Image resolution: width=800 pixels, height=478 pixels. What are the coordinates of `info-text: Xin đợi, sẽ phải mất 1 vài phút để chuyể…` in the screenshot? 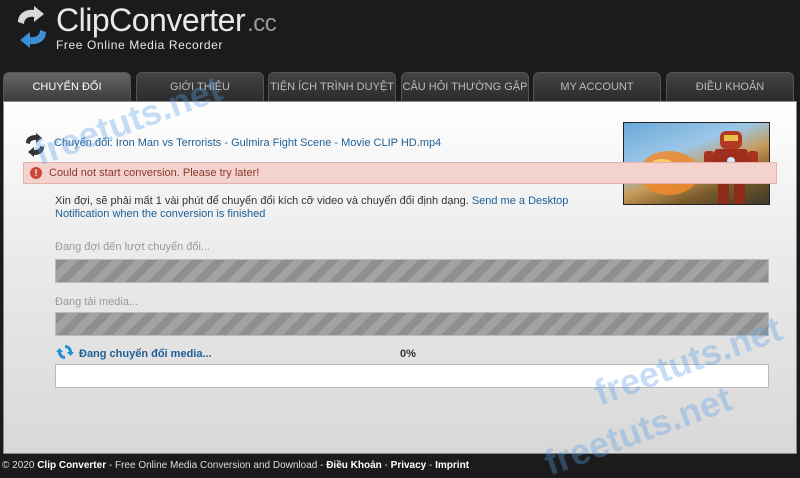 It's located at (335, 208).